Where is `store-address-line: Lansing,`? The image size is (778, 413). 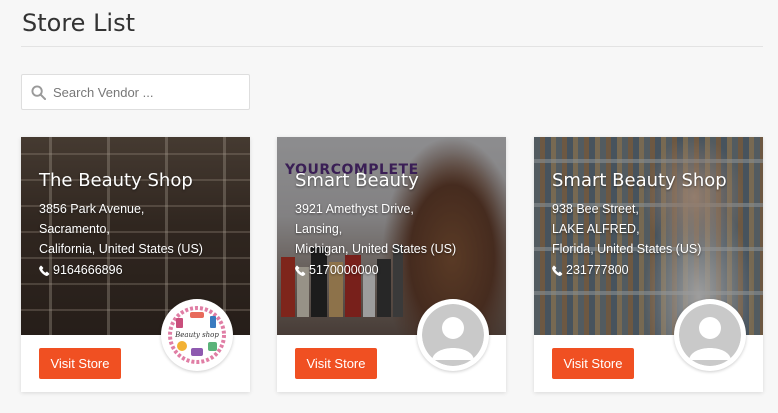
store-address-line: Lansing, is located at coordinates (319, 229).